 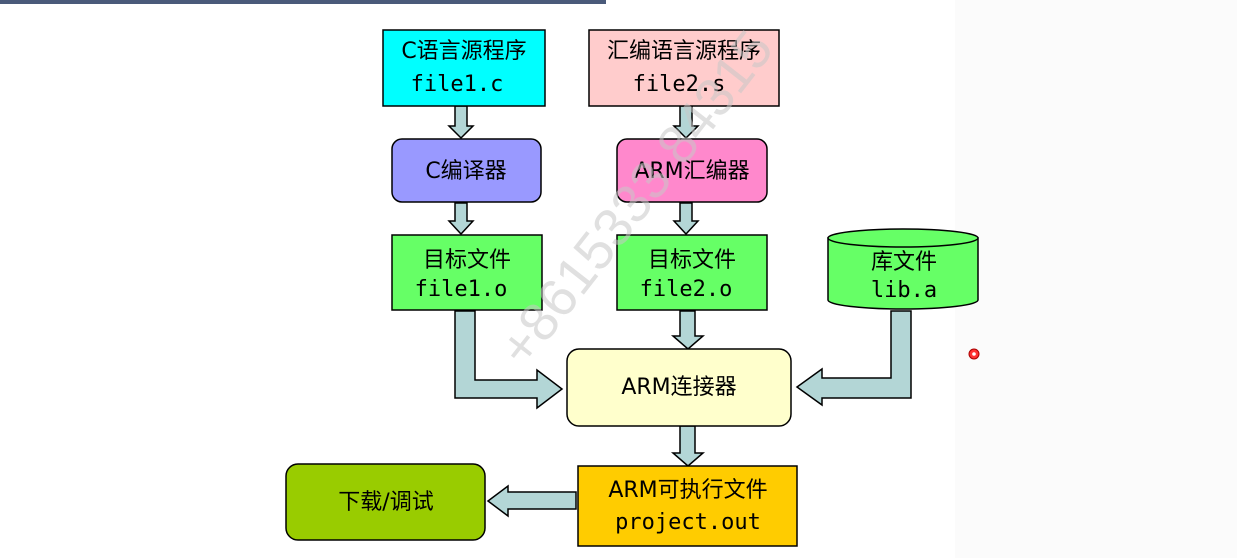 What do you see at coordinates (692, 260) in the screenshot?
I see `obj2-title: 目标文件` at bounding box center [692, 260].